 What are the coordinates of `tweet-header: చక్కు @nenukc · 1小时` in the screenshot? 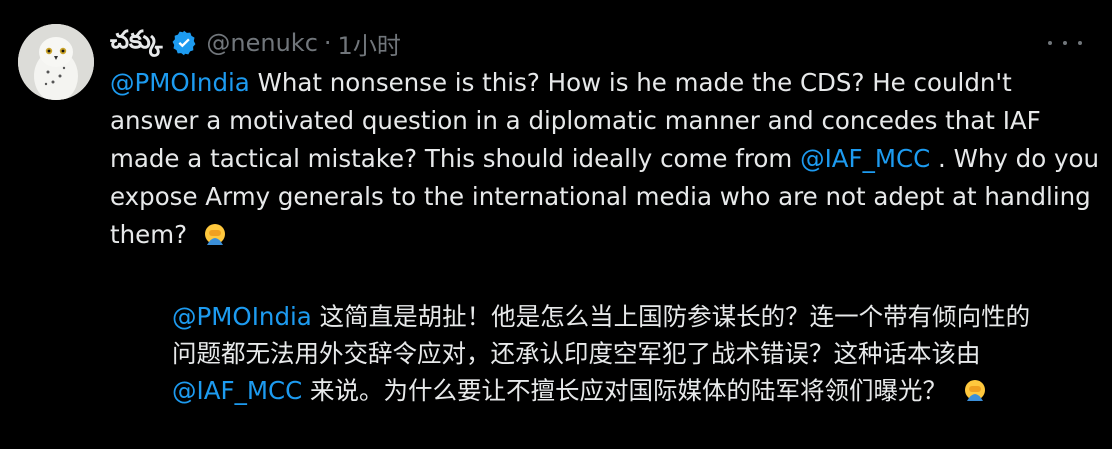 It's located at (255, 43).